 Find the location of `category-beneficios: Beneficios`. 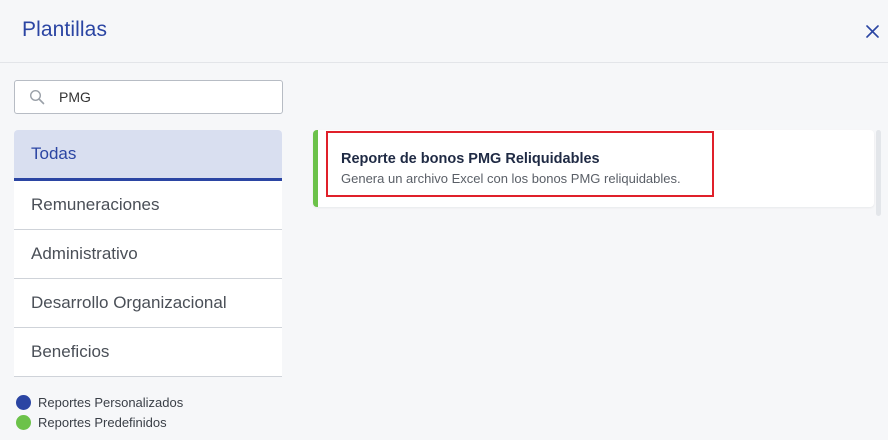

category-beneficios: Beneficios is located at coordinates (148, 352).